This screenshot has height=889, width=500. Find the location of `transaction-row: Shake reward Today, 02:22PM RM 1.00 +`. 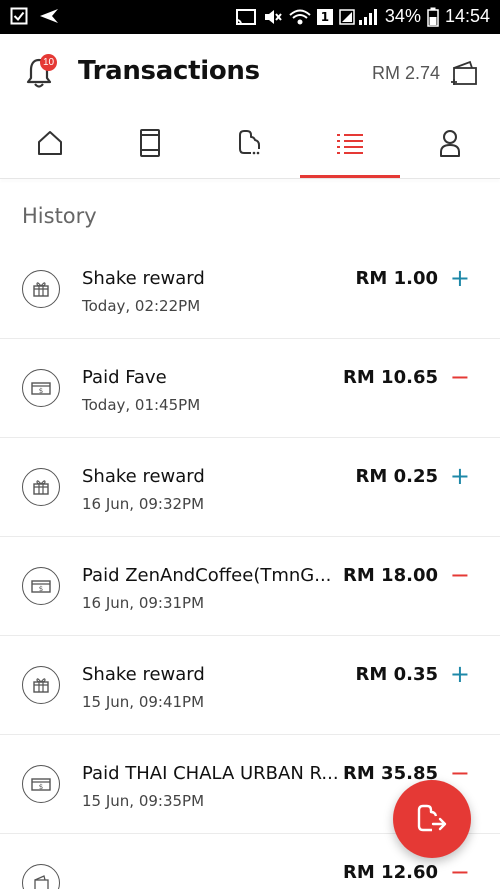

transaction-row: Shake reward Today, 02:22PM RM 1.00 + is located at coordinates (250, 289).